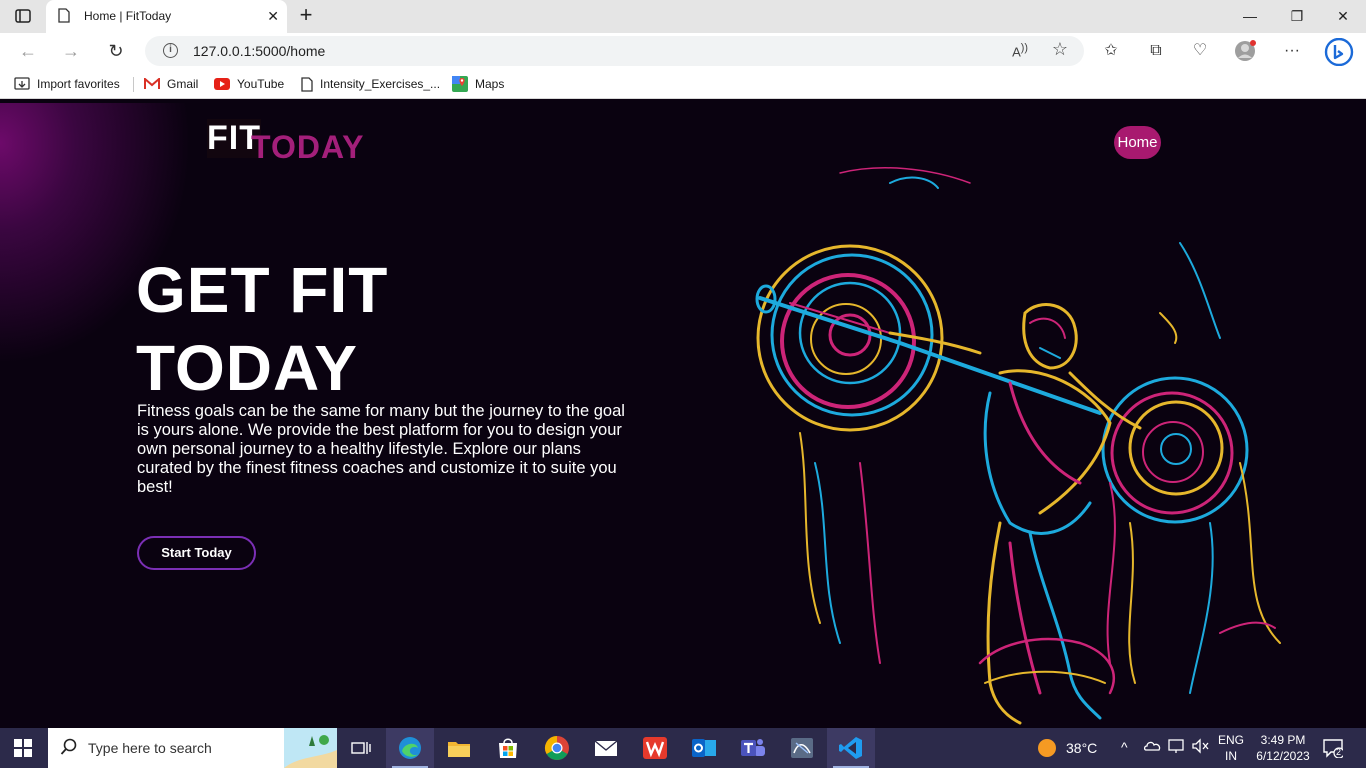 The image size is (1366, 768). What do you see at coordinates (247, 368) in the screenshot?
I see `hero-title-line2: TODAY` at bounding box center [247, 368].